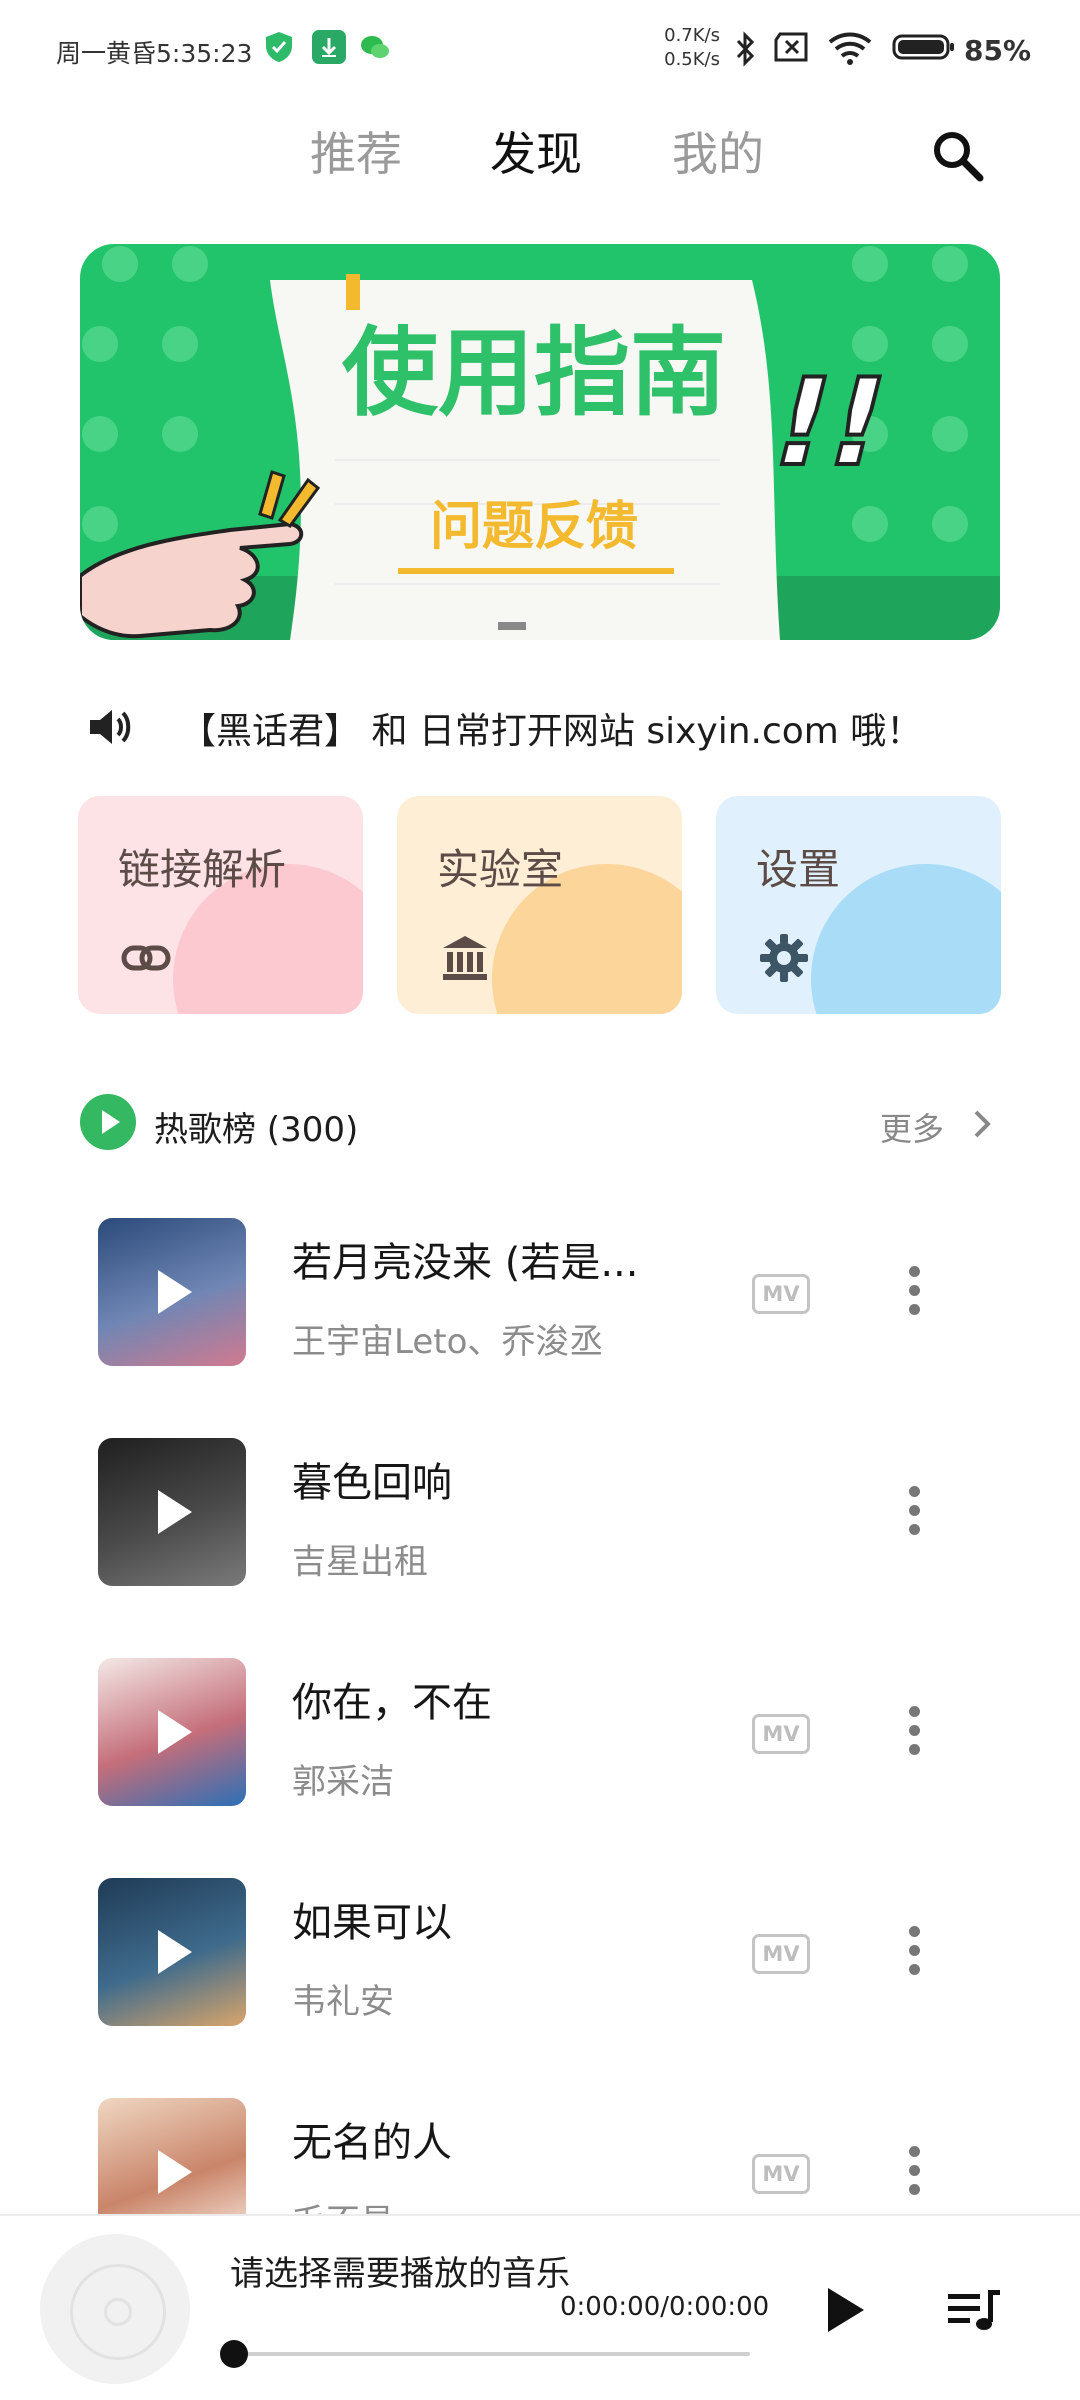  Describe the element at coordinates (329, 47) in the screenshot. I see `download-icon` at that location.